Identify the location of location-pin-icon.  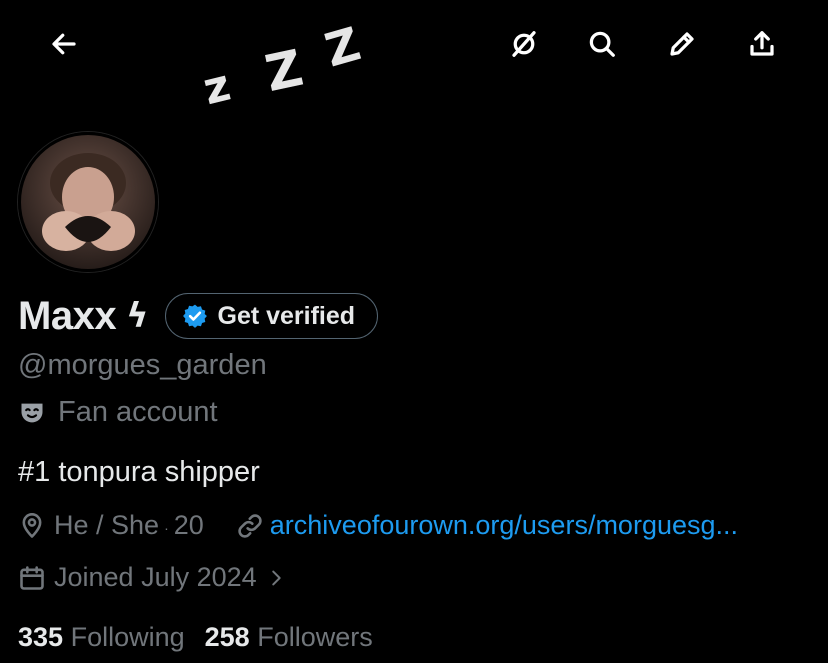
(32, 525).